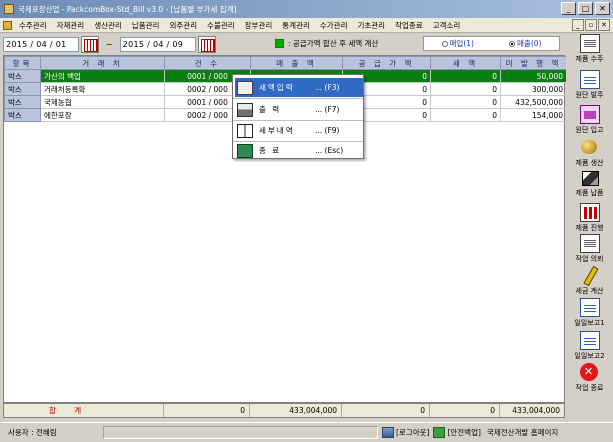  I want to click on context-item-label: 세액입력, so click(277, 87).